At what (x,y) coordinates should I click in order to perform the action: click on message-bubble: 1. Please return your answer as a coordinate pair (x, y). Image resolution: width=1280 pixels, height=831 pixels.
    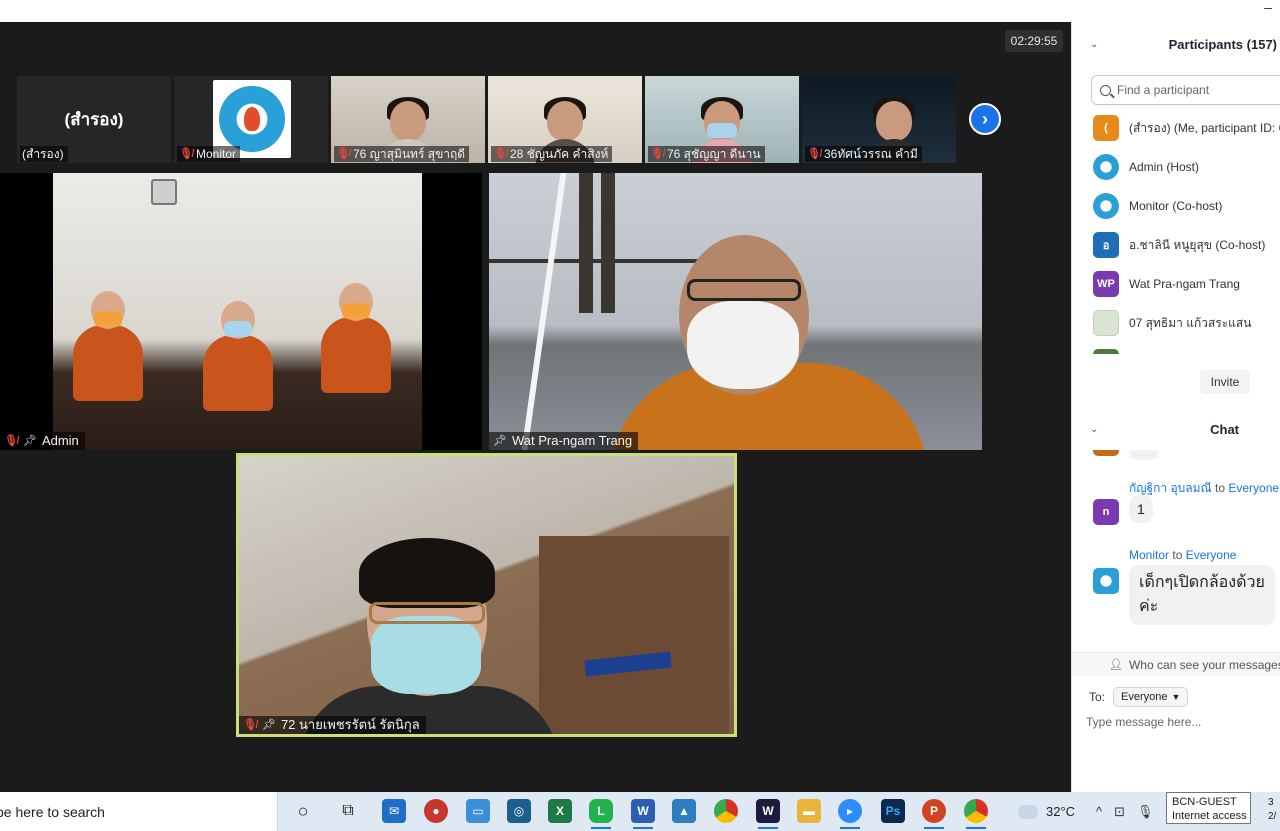
    Looking at the image, I should click on (1141, 509).